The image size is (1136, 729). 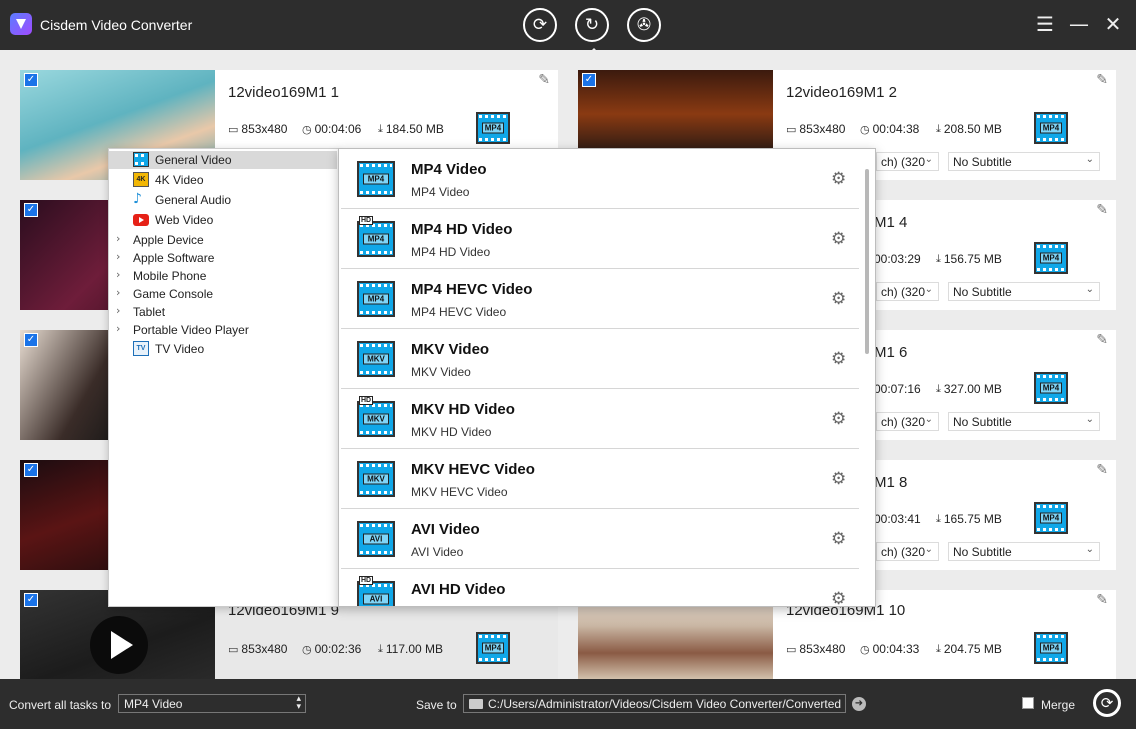 I want to click on category-web-video: Web Video, so click(x=223, y=220).